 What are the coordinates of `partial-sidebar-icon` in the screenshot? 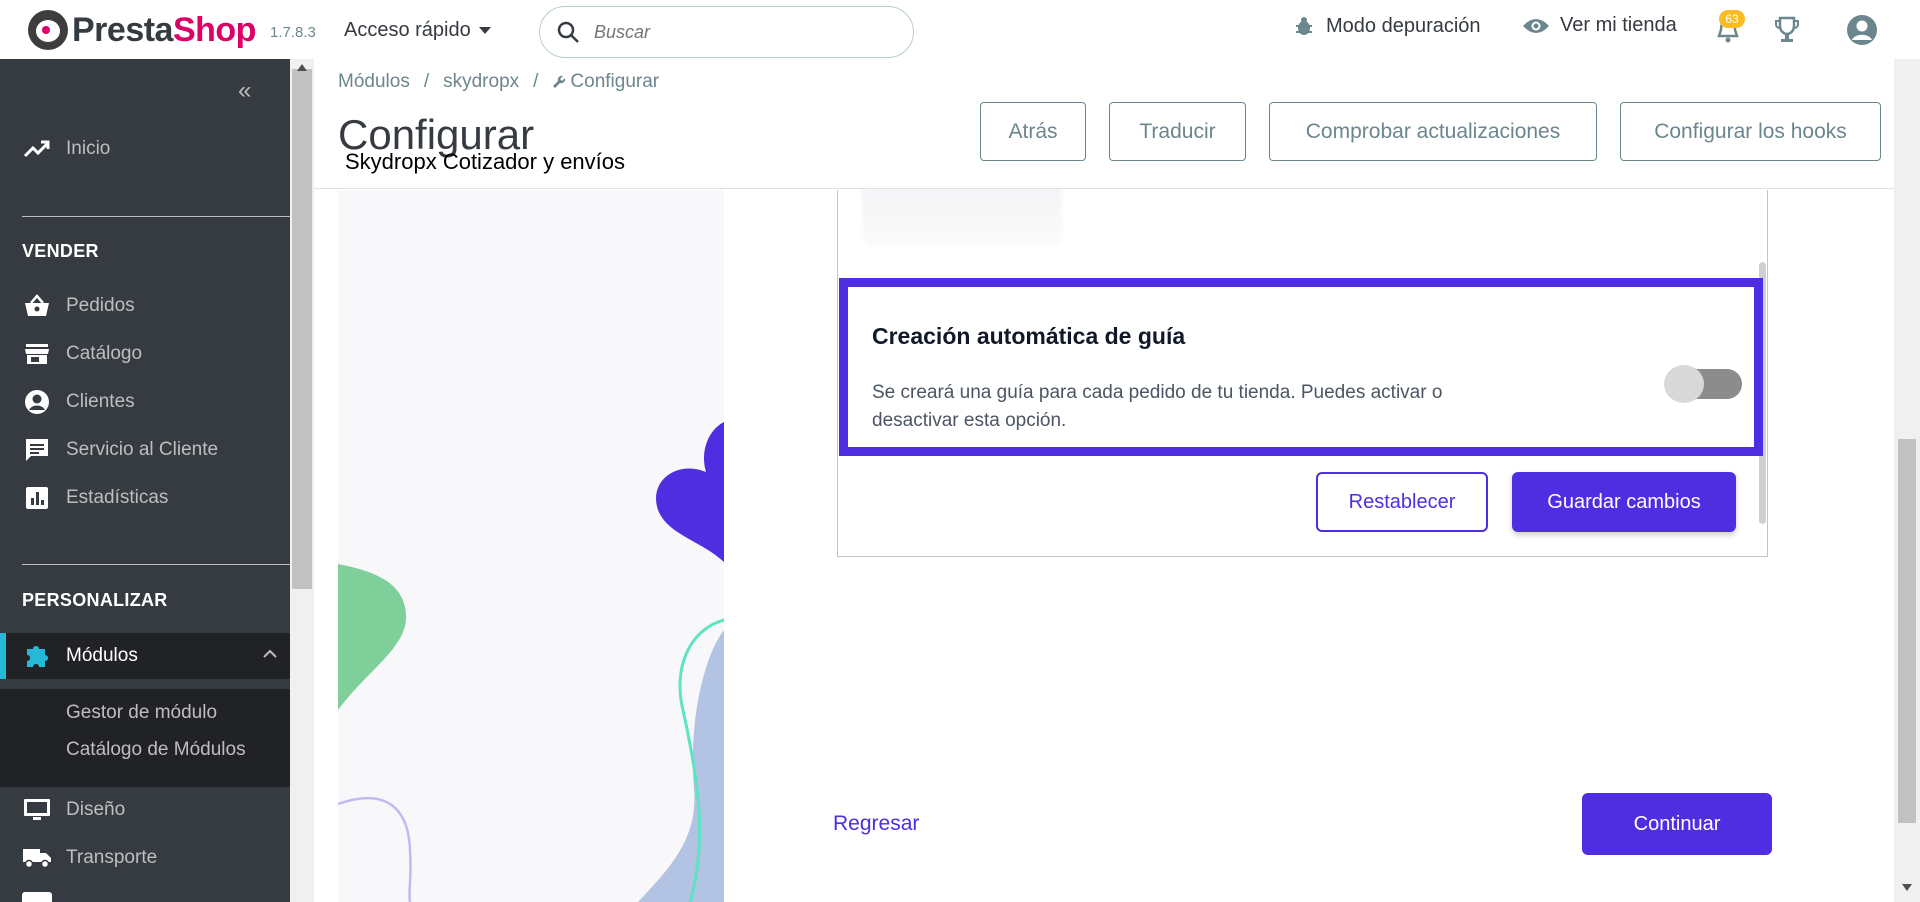 It's located at (37, 897).